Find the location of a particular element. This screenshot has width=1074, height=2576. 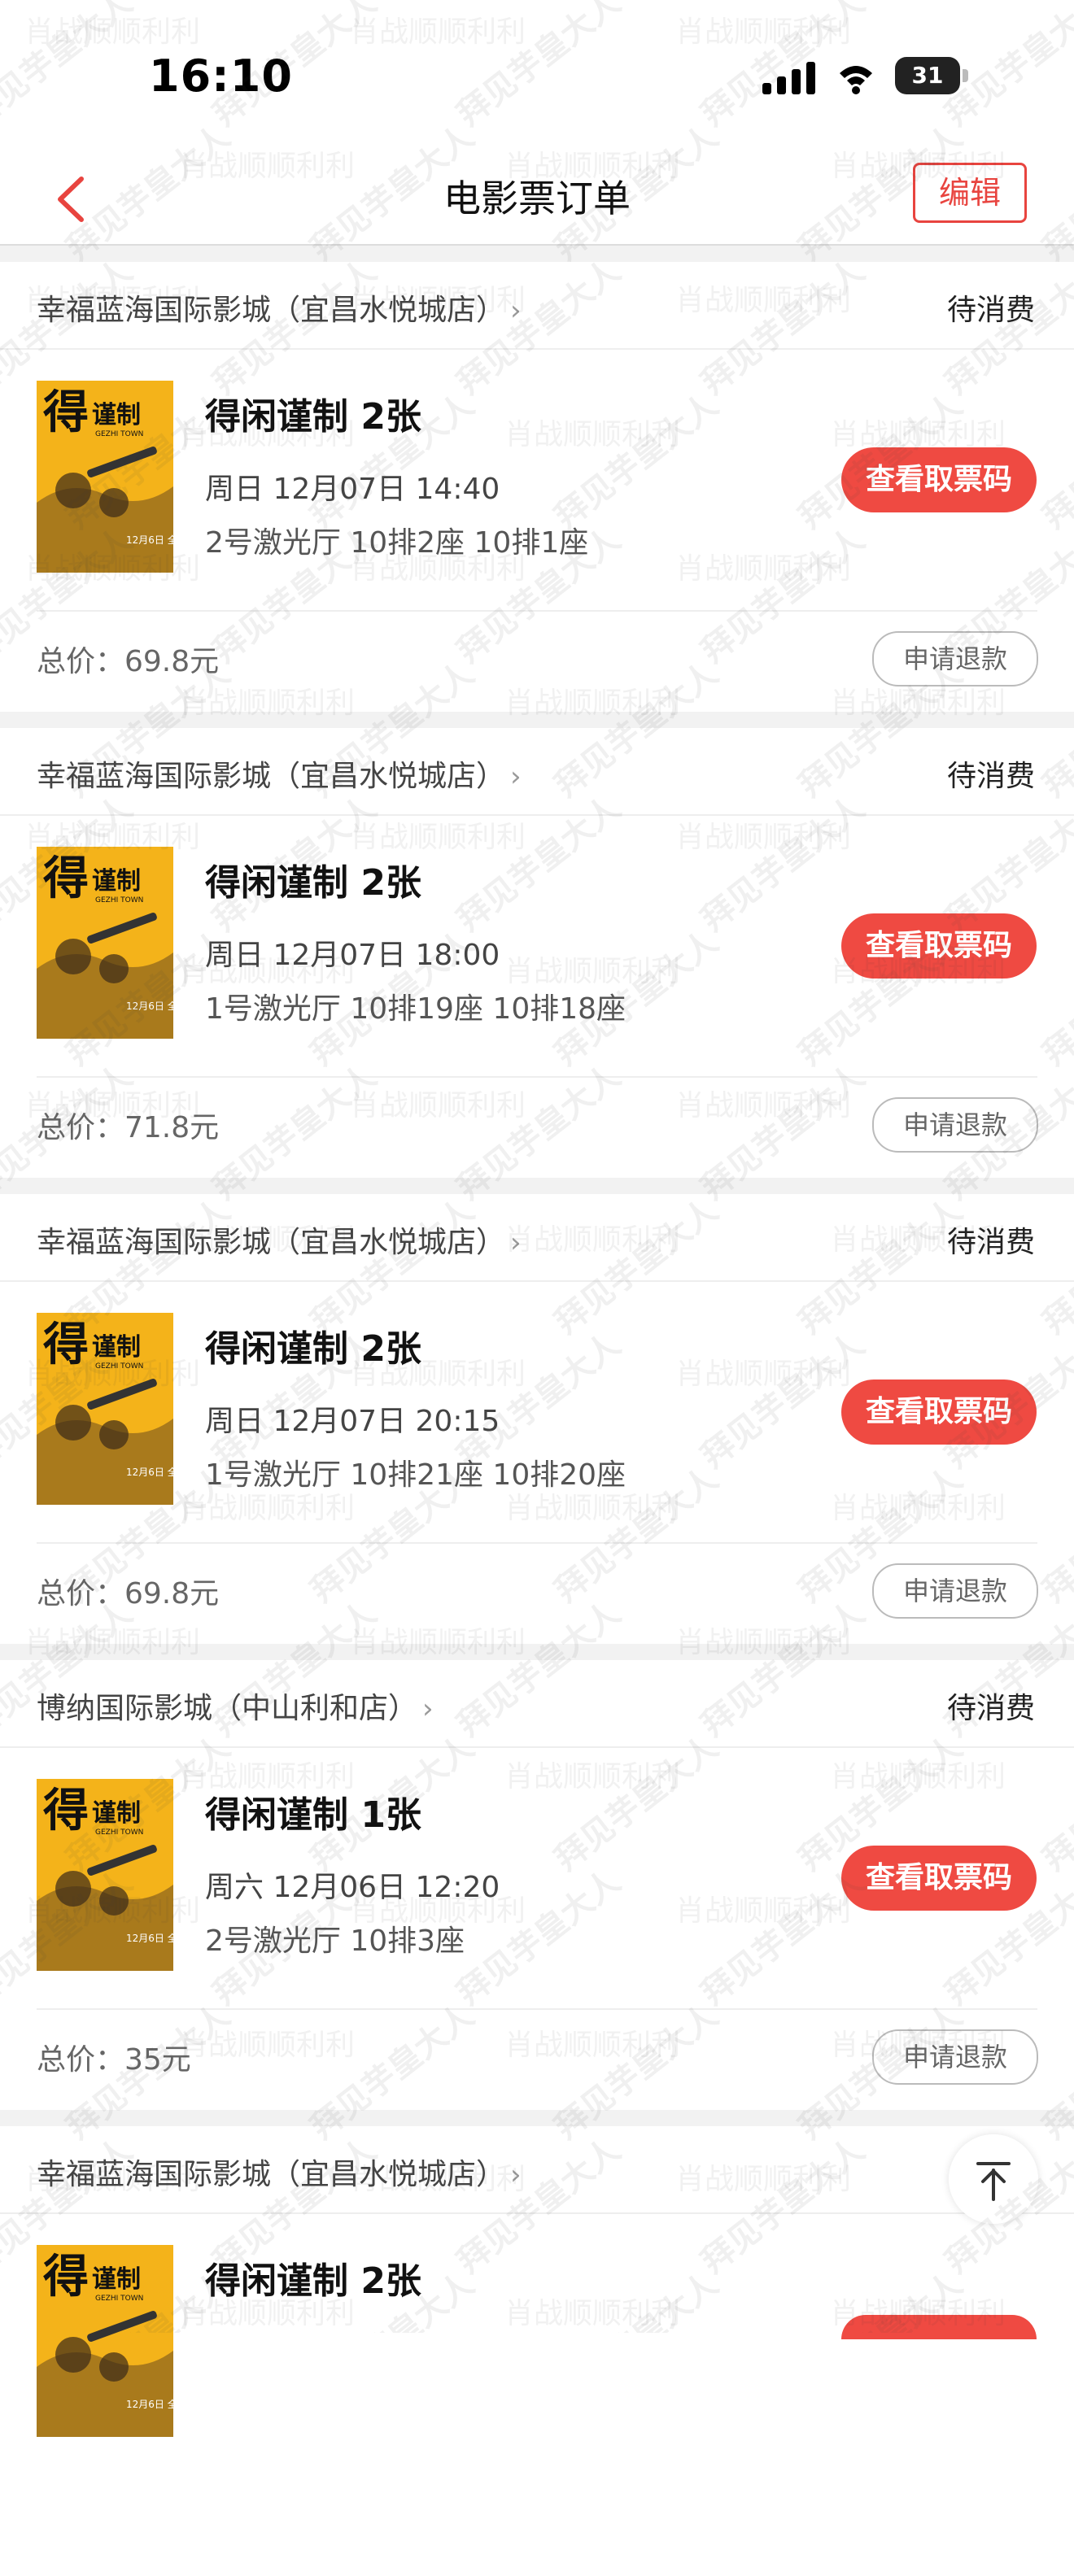

nav-bar: 电影票订单 编辑 is located at coordinates (537, 200).